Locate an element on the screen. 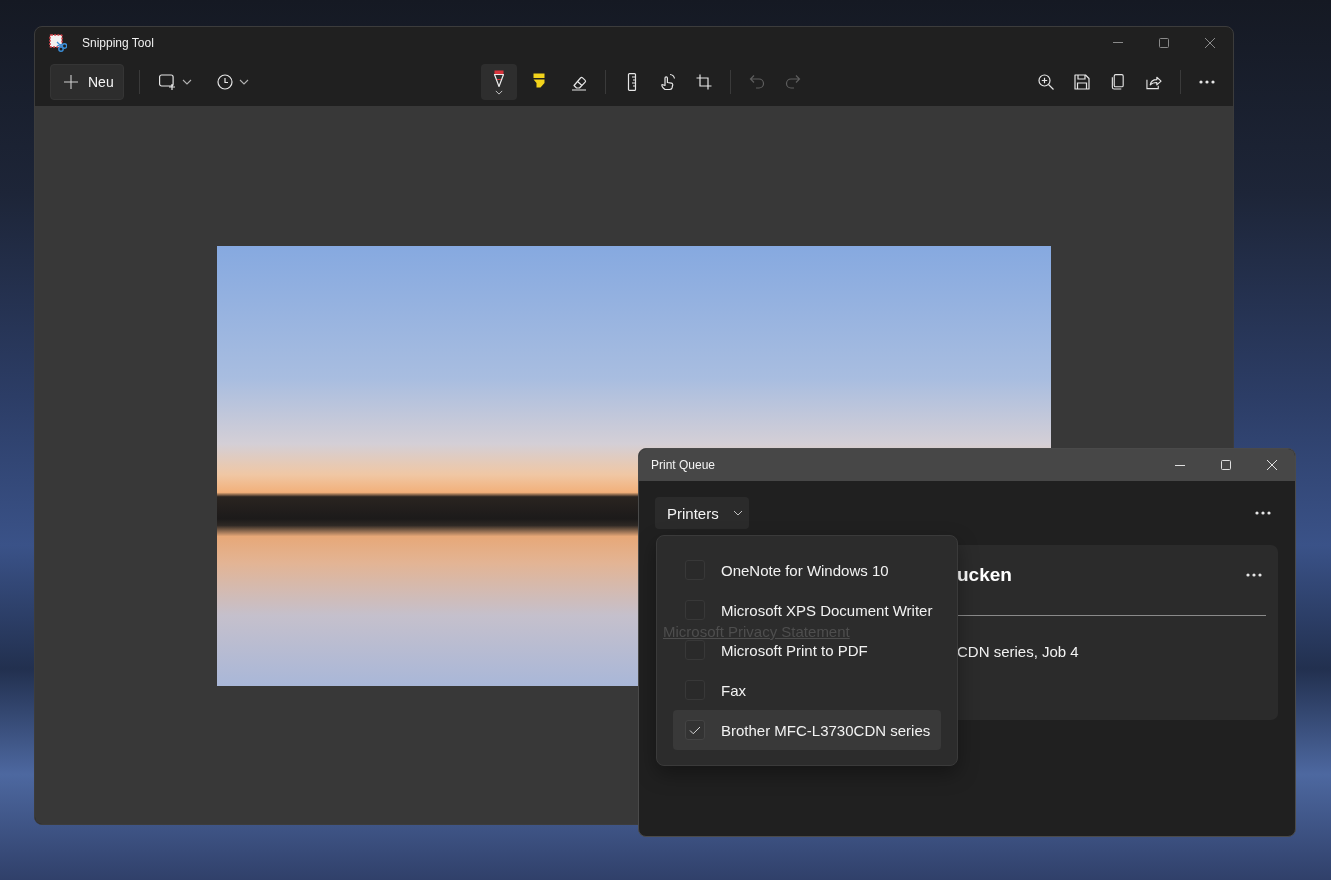  printer-menu-item: Fax is located at coordinates (807, 690).